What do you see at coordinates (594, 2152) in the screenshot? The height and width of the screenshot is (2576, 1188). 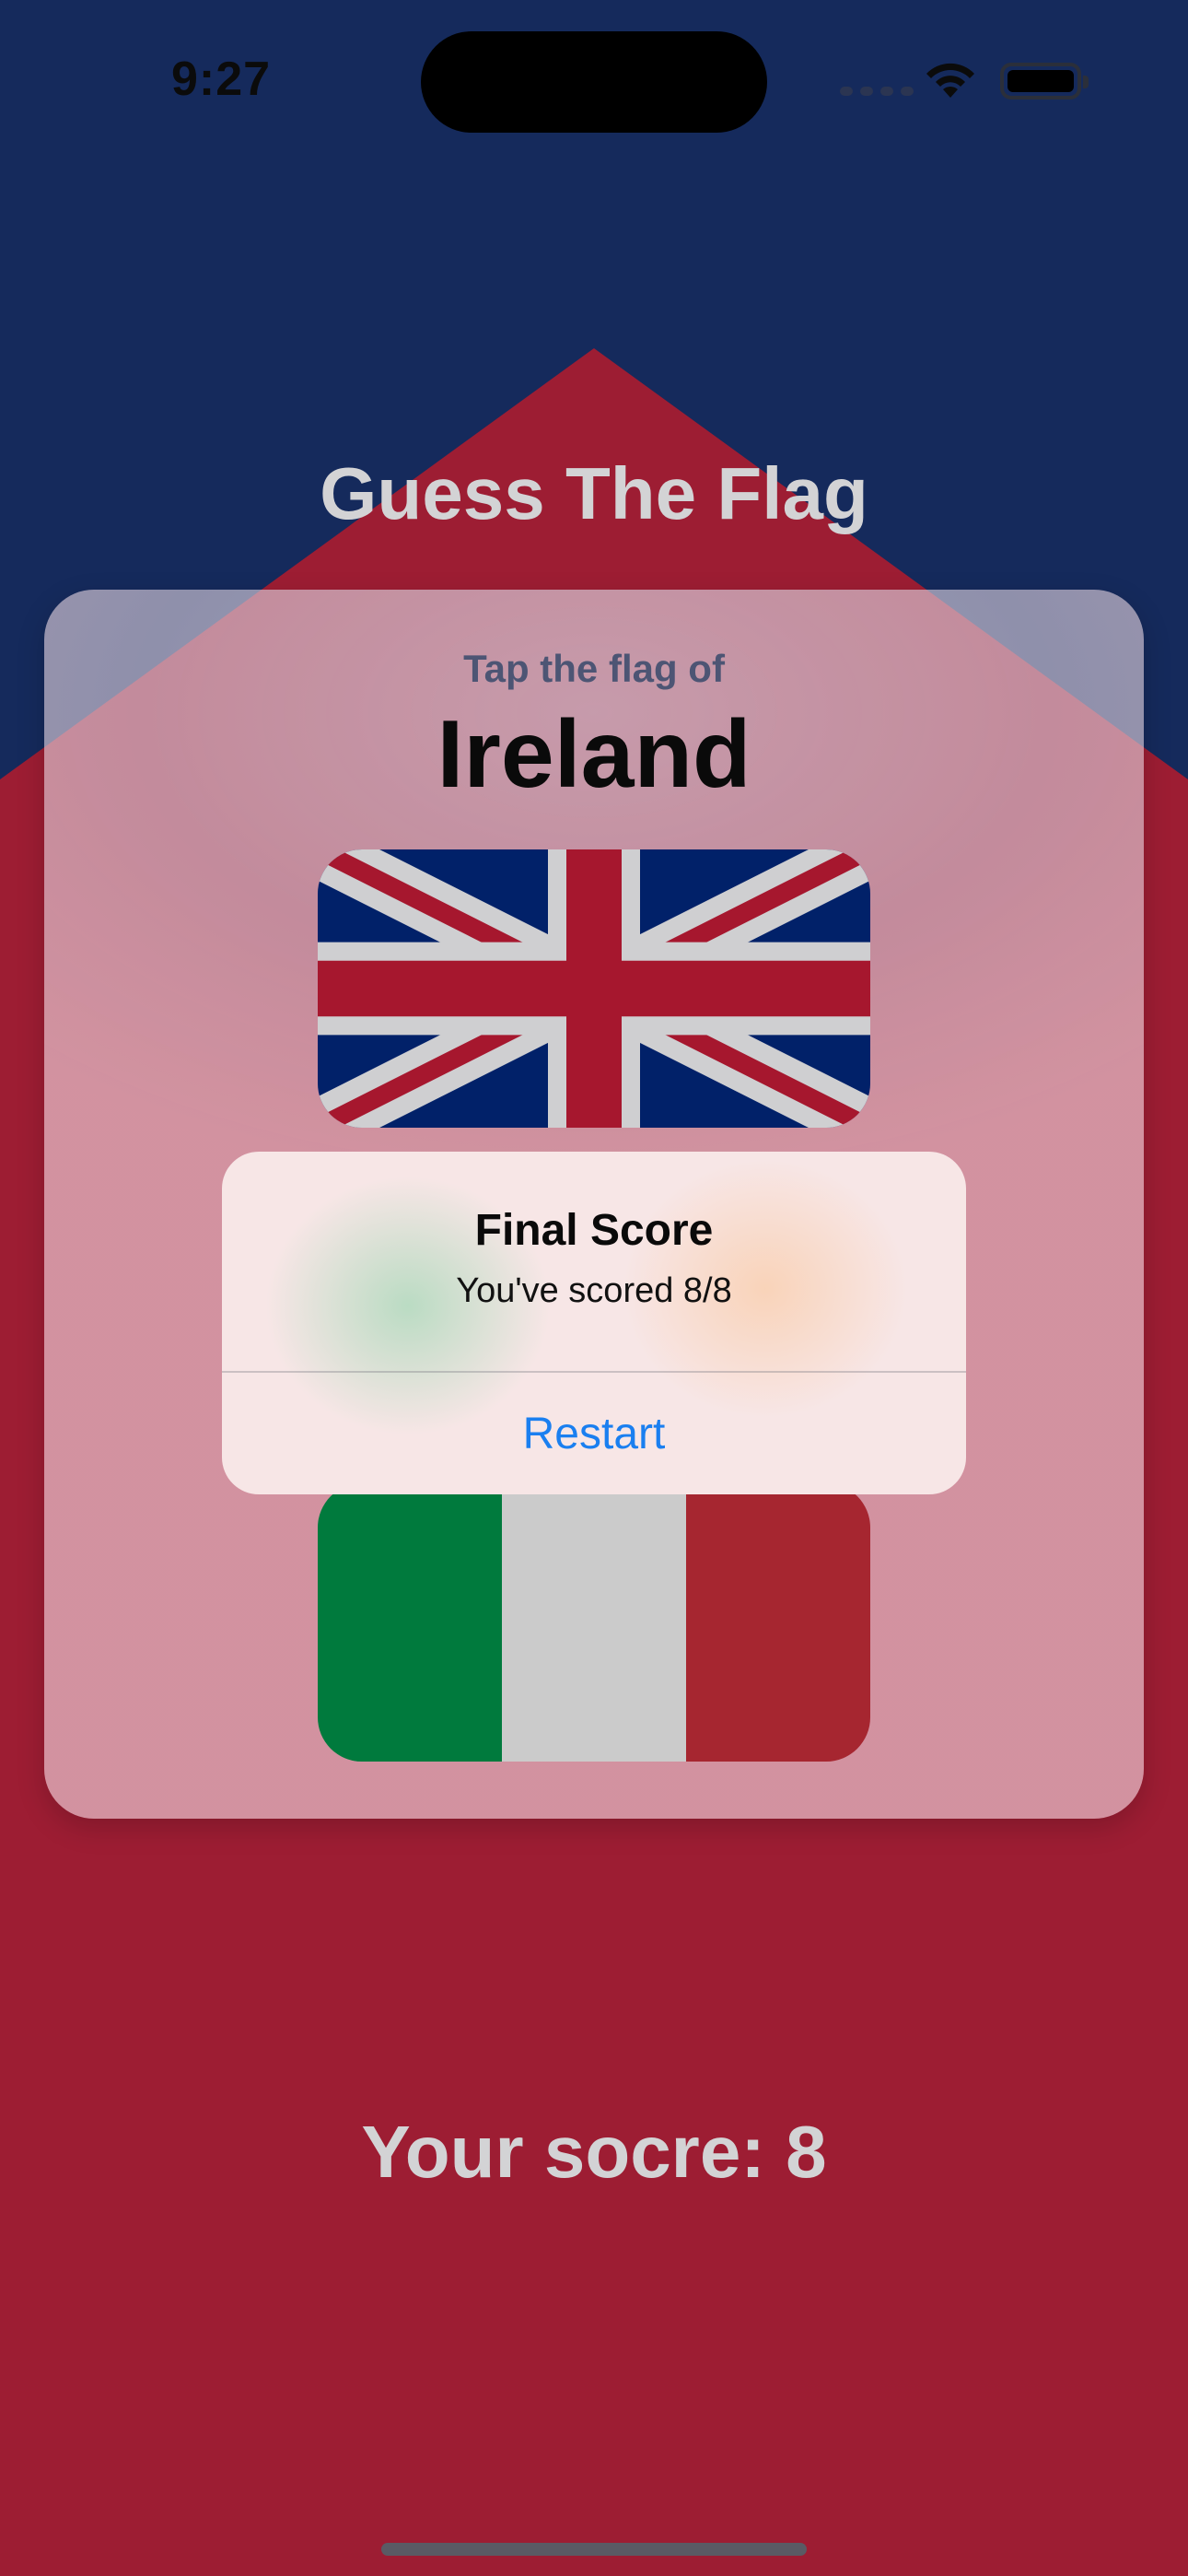 I see `score-label: Your socre: 8` at bounding box center [594, 2152].